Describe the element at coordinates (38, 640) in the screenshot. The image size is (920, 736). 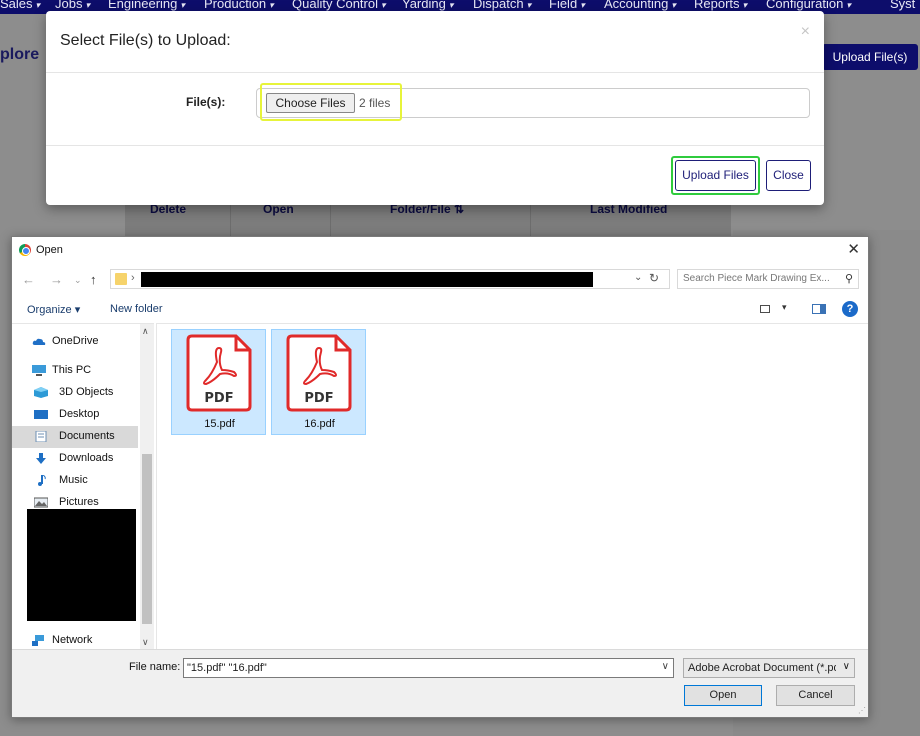
I see `network-icon` at that location.